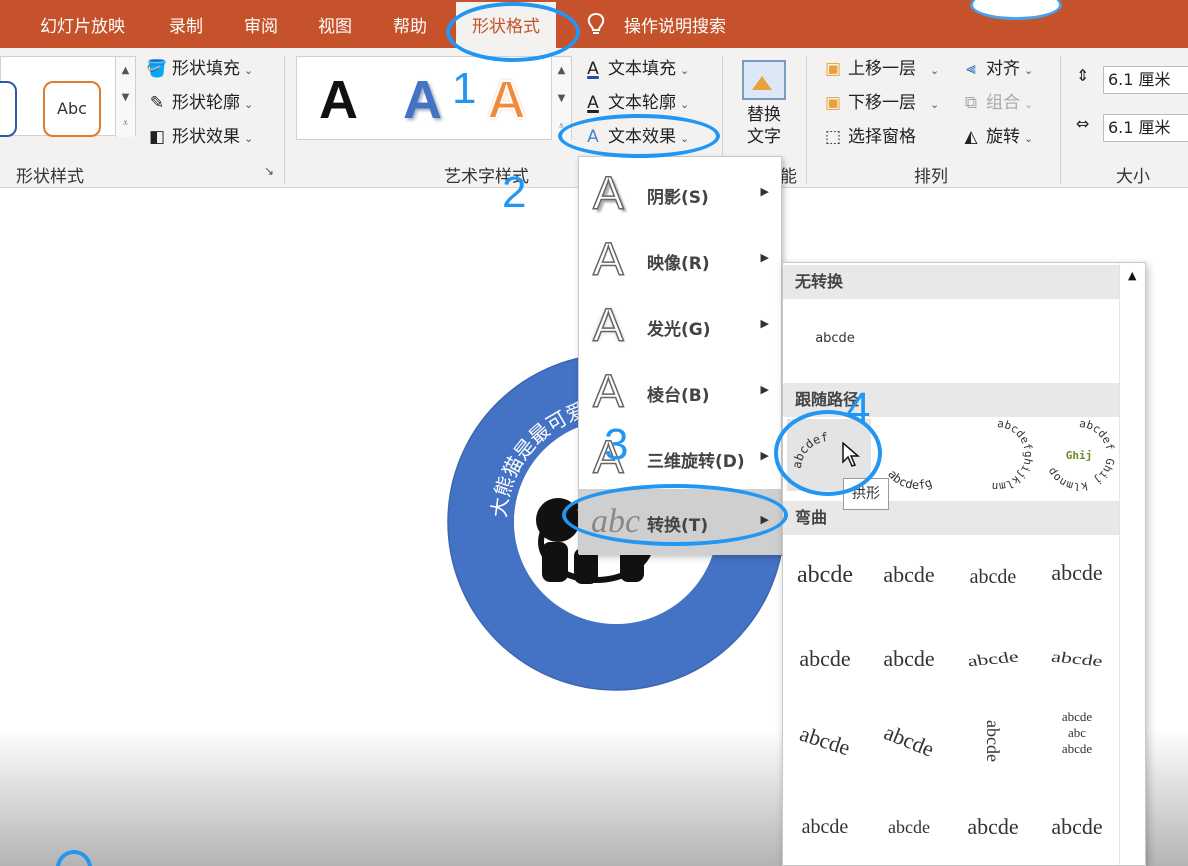 This screenshot has width=1188, height=866. I want to click on wordart-sample-black: A, so click(338, 100).